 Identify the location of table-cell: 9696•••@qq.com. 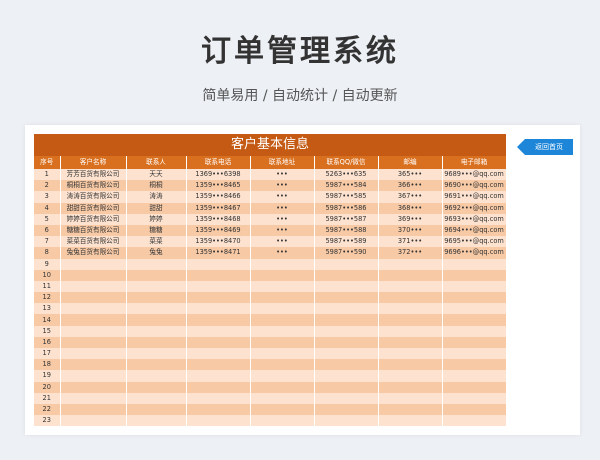
(474, 253).